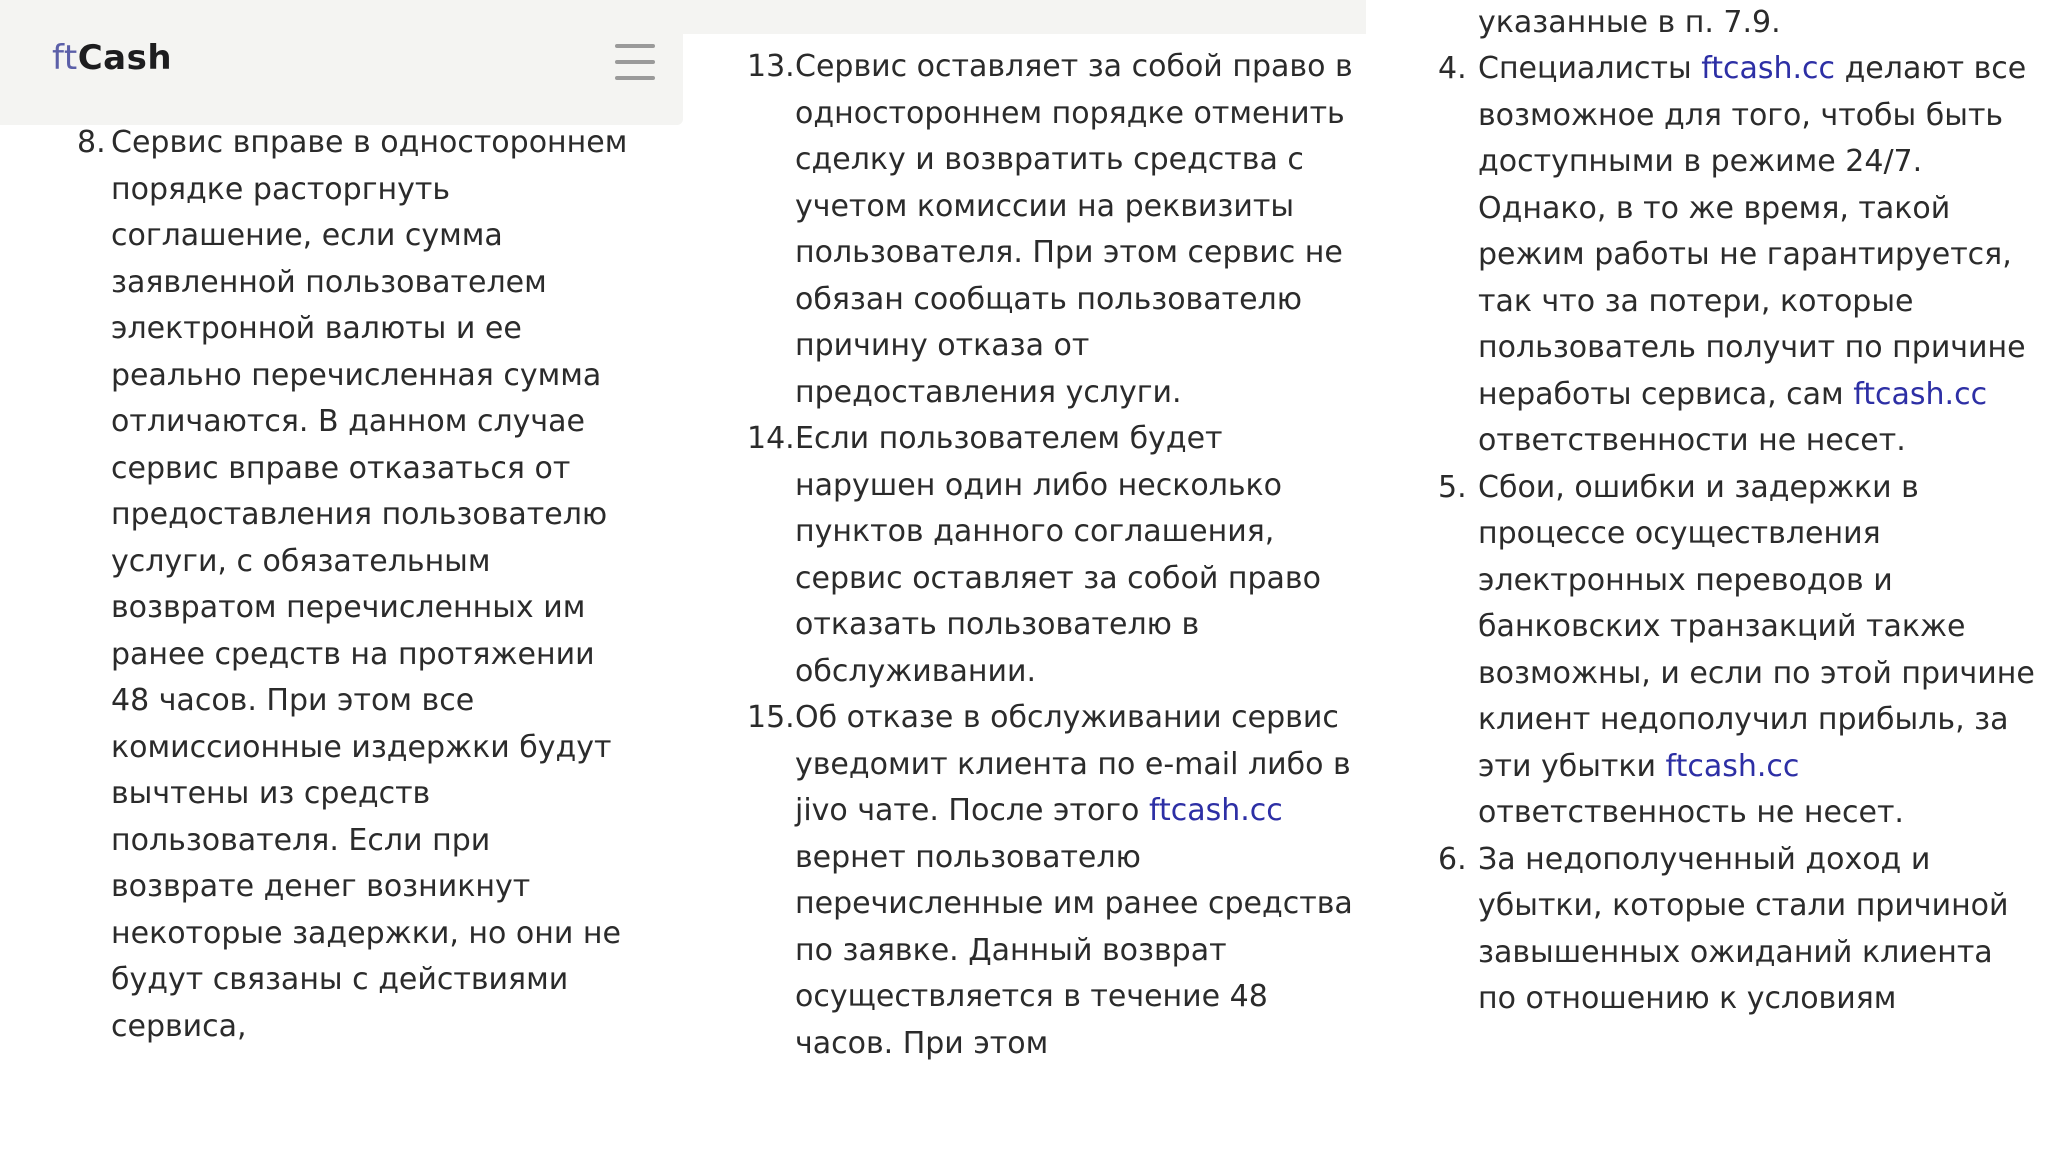 The image size is (2048, 1152). I want to click on header-strip, so click(1024, 17).